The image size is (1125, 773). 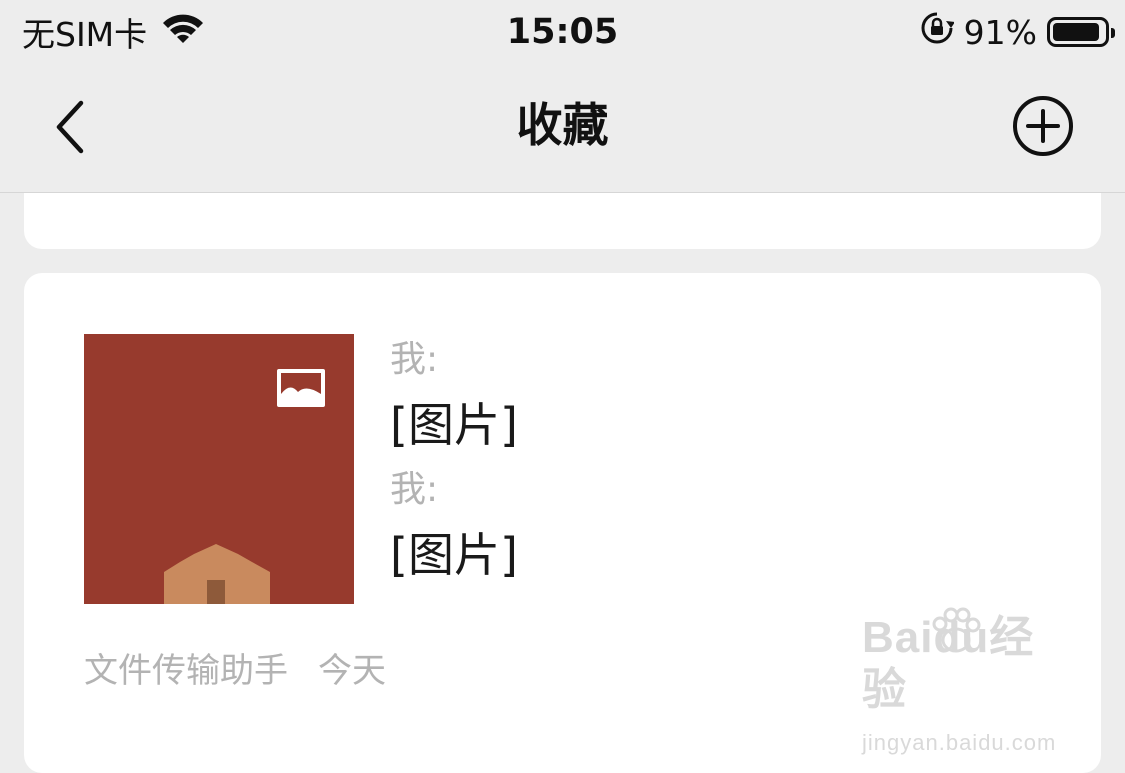 What do you see at coordinates (454, 464) in the screenshot?
I see `favorite-content: 我: [图片] 我: [图片]` at bounding box center [454, 464].